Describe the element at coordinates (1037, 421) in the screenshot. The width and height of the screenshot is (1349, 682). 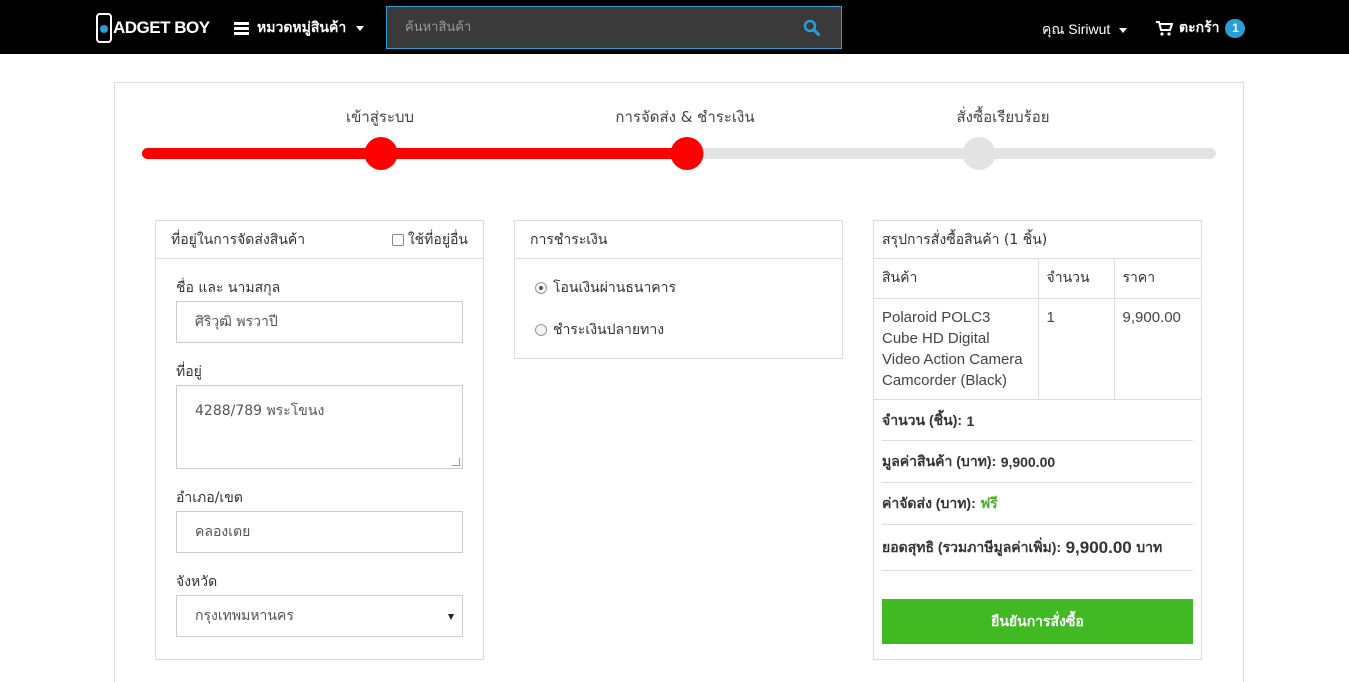
I see `summary-qty-line: จำนวน (ชิ้น): 1` at that location.